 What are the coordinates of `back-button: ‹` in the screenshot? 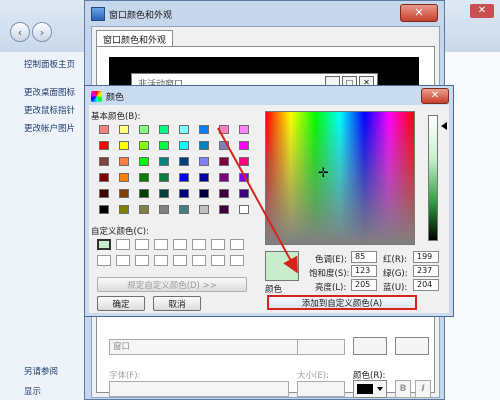 It's located at (20, 32).